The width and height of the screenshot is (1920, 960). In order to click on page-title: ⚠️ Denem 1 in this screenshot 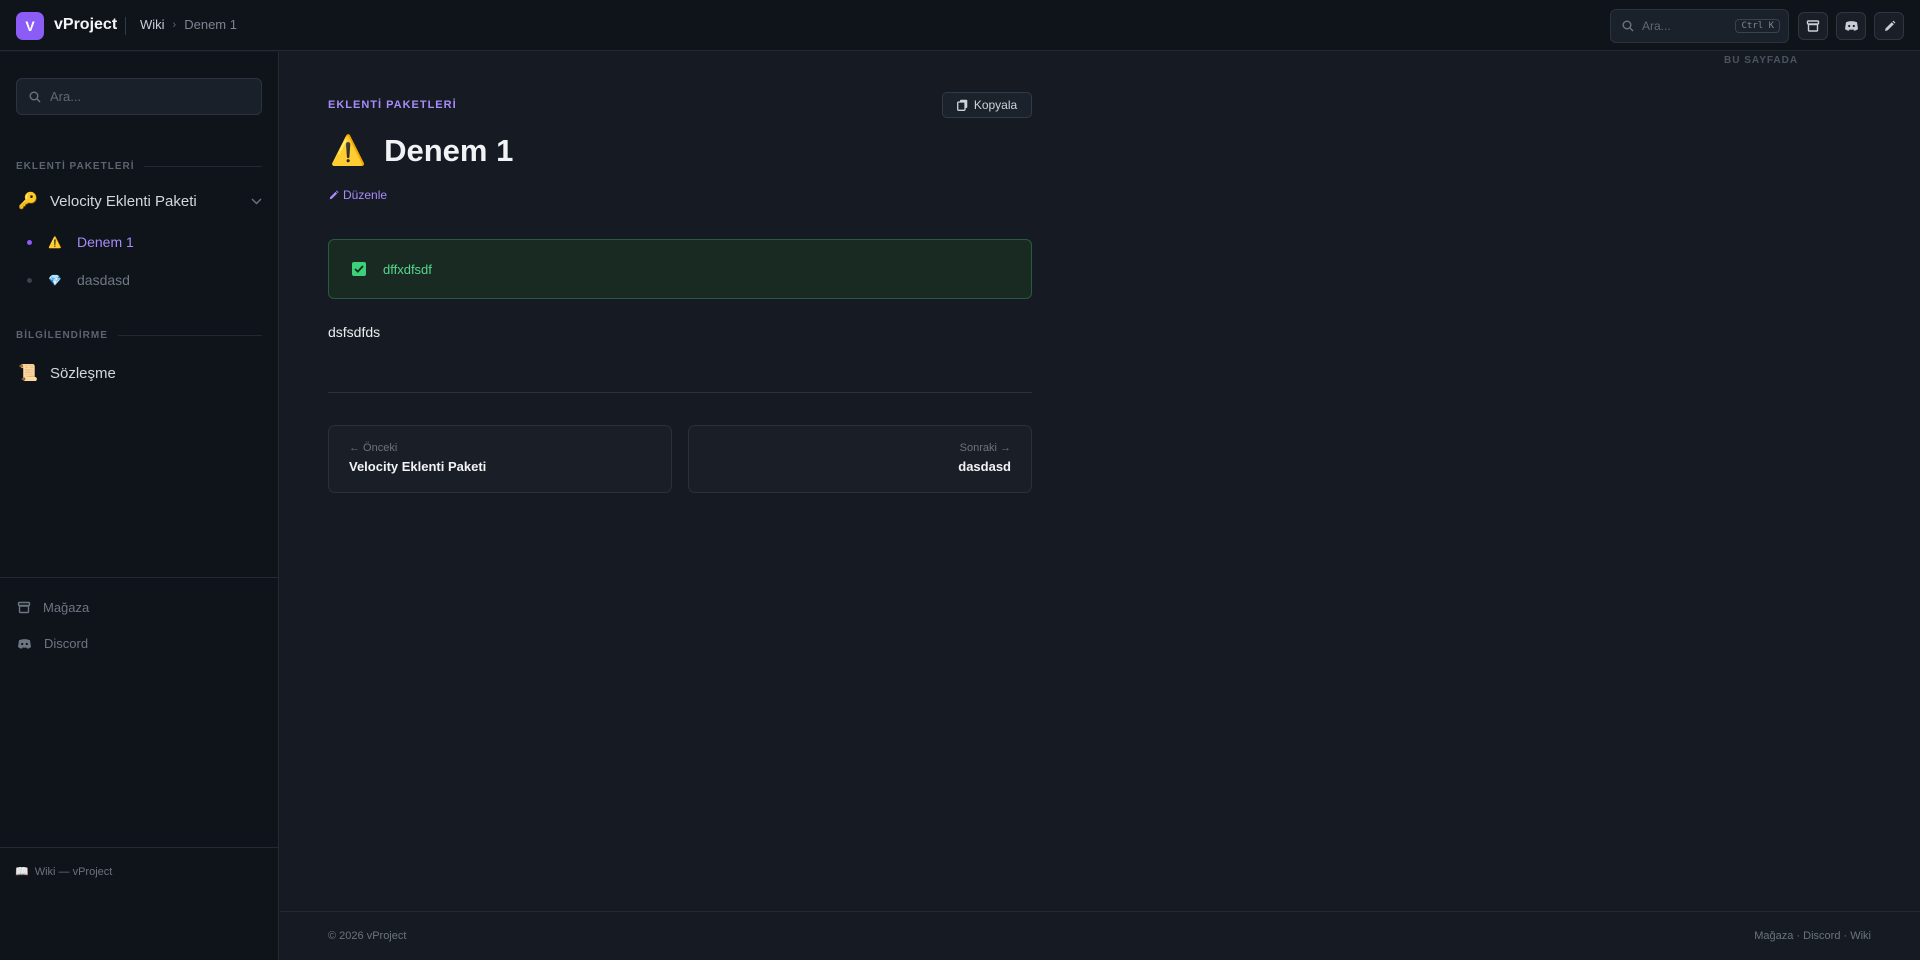, I will do `click(421, 151)`.